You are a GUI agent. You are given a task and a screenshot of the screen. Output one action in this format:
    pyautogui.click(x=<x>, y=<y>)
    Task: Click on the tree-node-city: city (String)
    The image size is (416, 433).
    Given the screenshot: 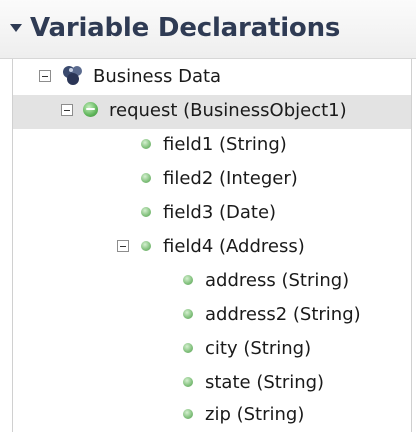 What is the action you would take?
    pyautogui.click(x=212, y=350)
    